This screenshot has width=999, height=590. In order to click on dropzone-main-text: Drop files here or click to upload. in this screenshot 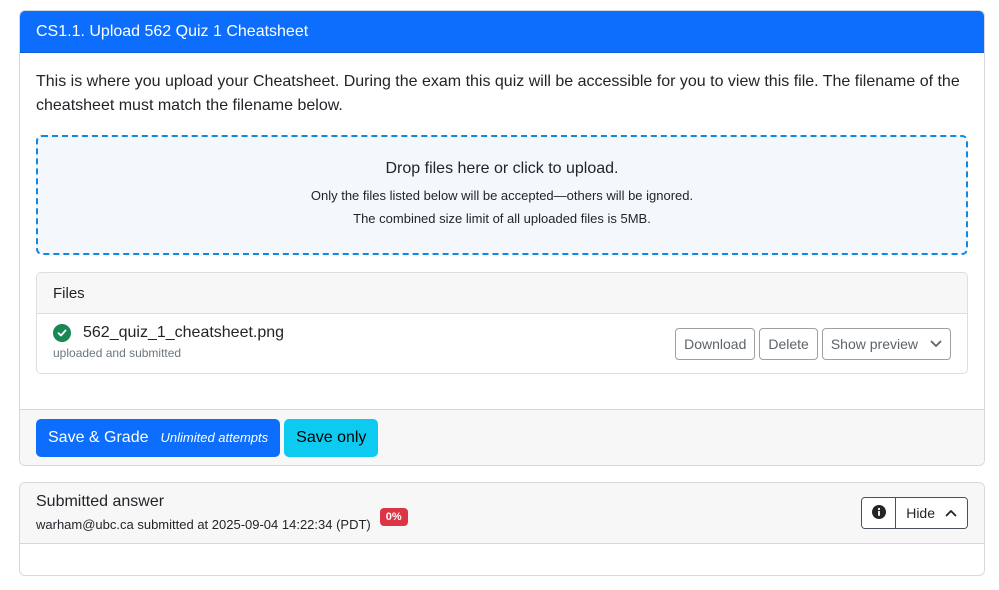, I will do `click(502, 168)`.